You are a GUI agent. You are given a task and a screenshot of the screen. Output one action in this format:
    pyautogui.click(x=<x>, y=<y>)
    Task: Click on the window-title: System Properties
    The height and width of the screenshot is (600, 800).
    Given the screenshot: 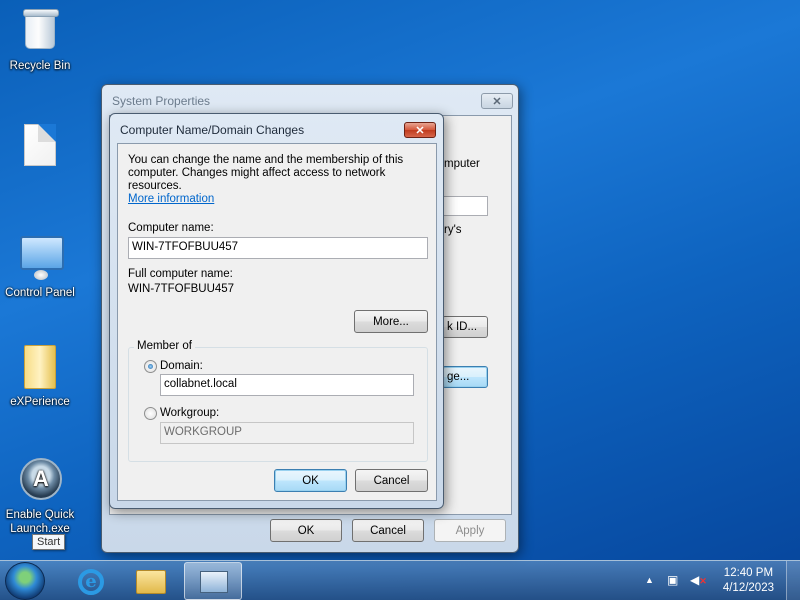 What is the action you would take?
    pyautogui.click(x=161, y=101)
    